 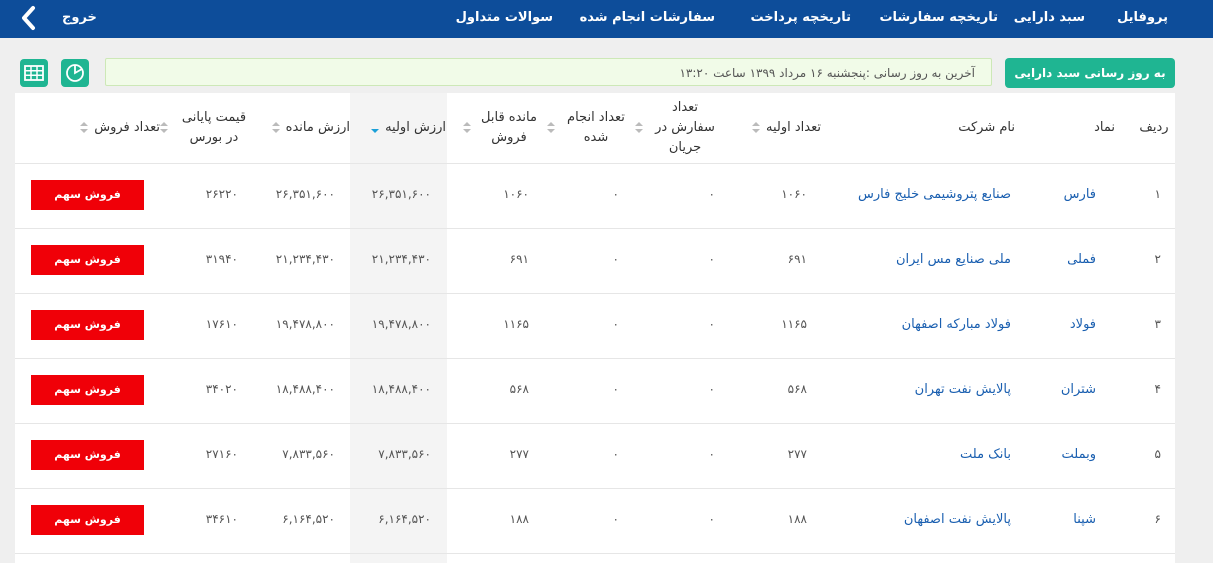 I want to click on cell-initial-value: ۱۹,۴۷۸,۸۰۰, so click(x=401, y=324).